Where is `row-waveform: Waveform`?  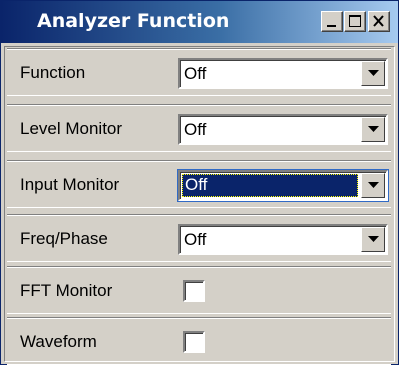 row-waveform: Waveform is located at coordinates (199, 341).